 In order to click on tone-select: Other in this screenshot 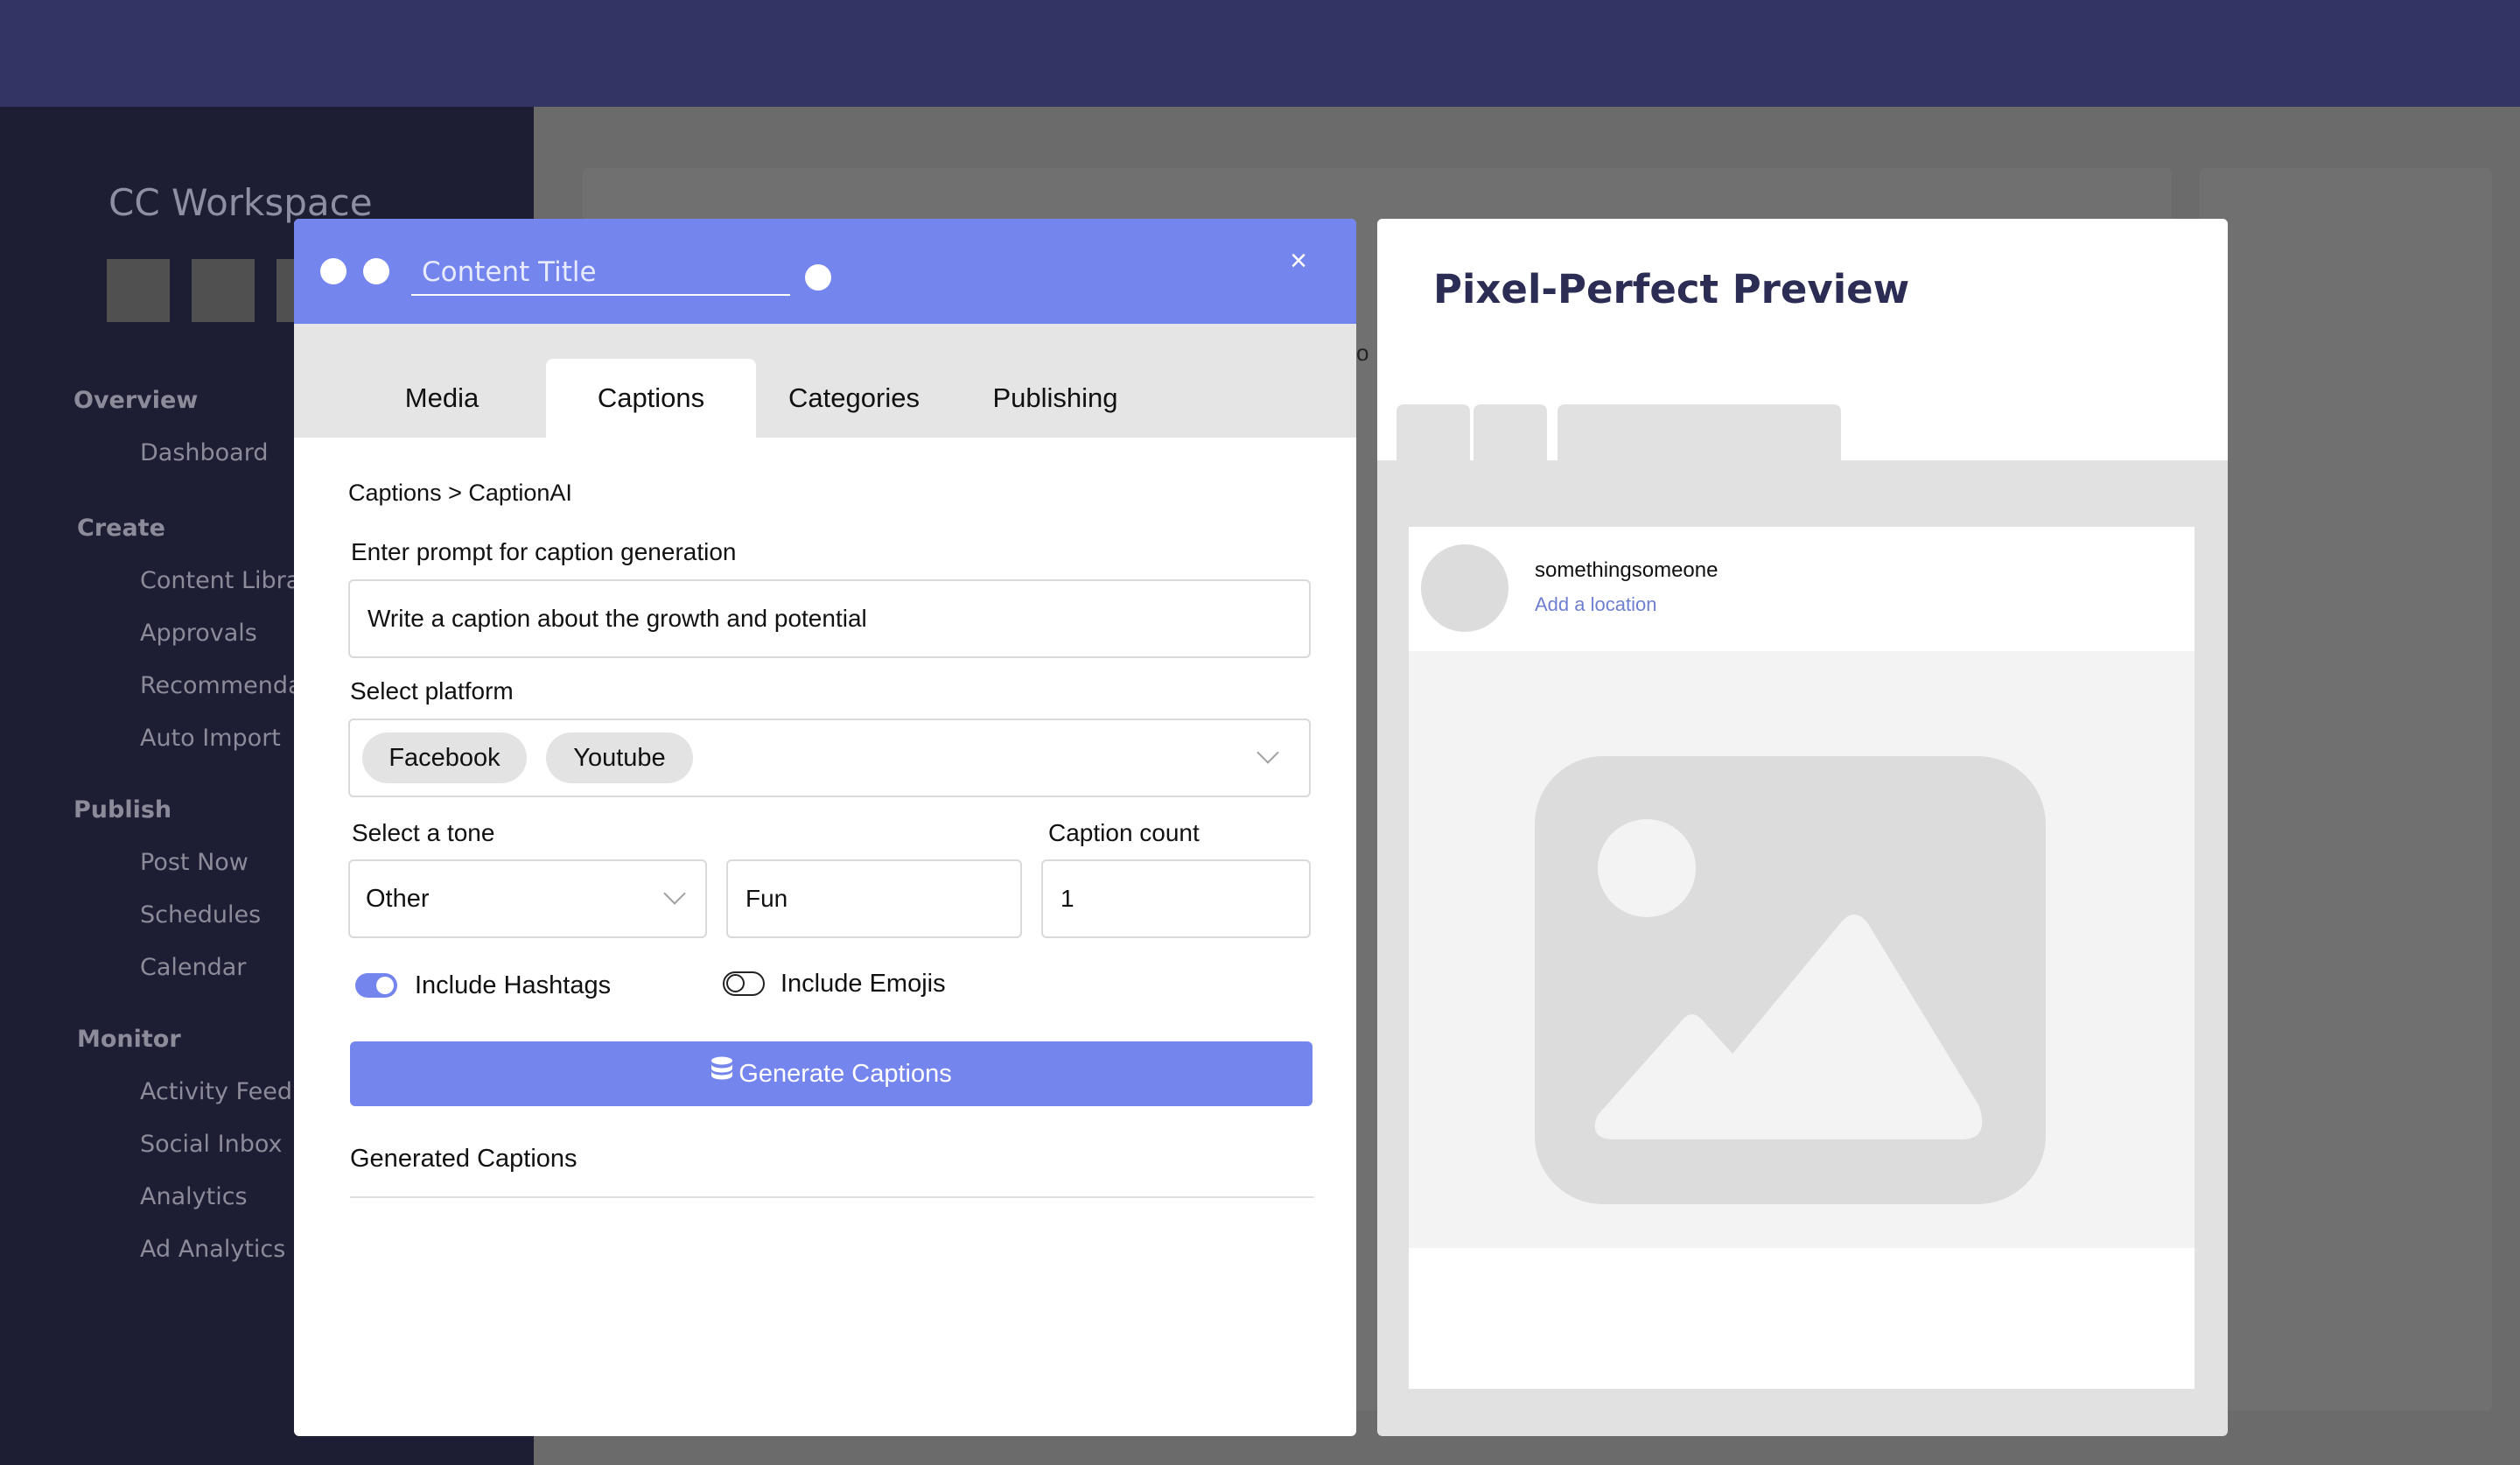, I will do `click(527, 898)`.